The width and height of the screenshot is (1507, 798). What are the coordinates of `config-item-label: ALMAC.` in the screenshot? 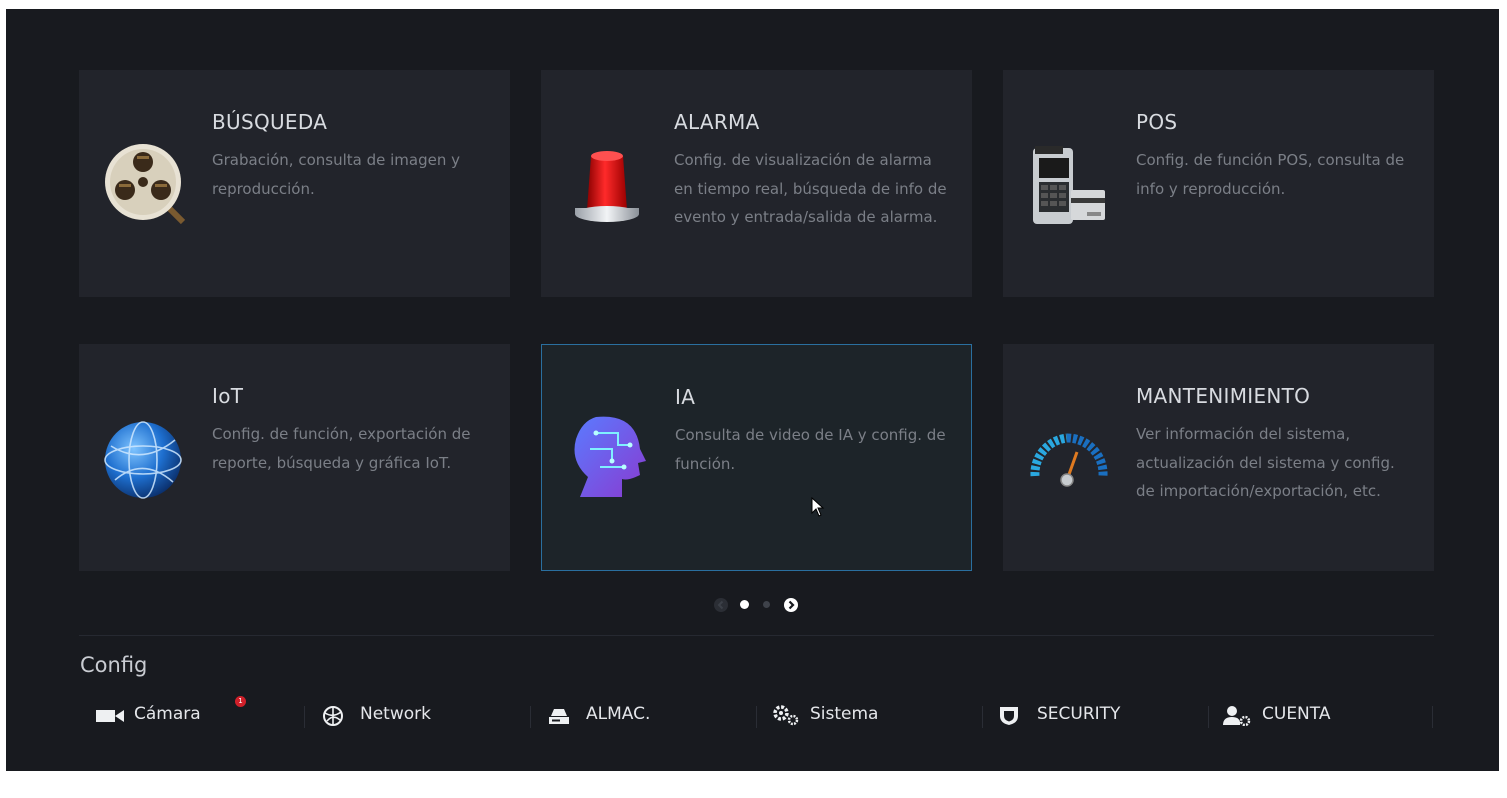 It's located at (618, 714).